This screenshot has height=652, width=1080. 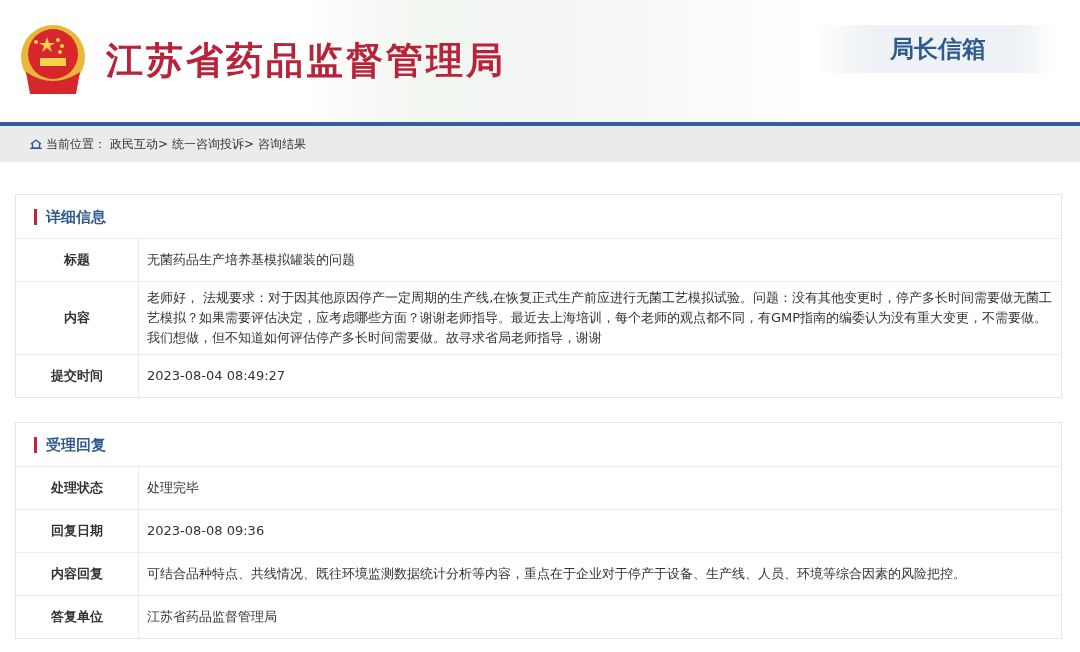 What do you see at coordinates (77, 574) in the screenshot?
I see `field-label: 内容回复` at bounding box center [77, 574].